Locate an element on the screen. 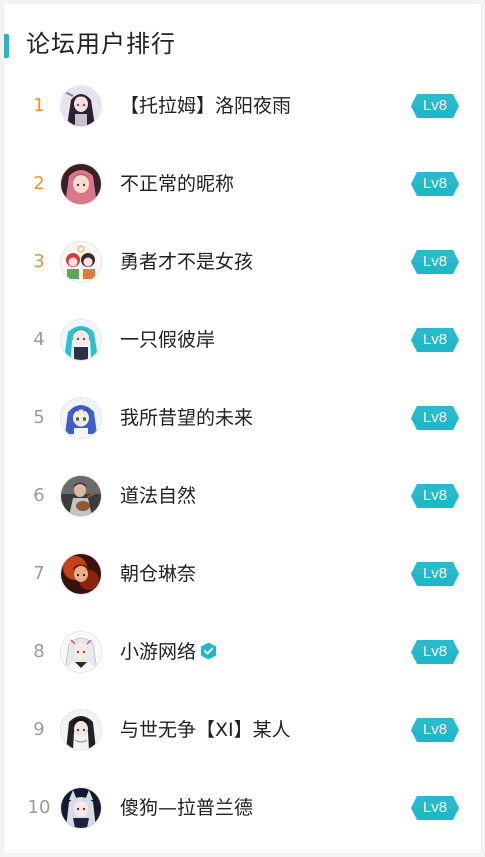  username-link: 勇者才不是女孩 is located at coordinates (186, 262).